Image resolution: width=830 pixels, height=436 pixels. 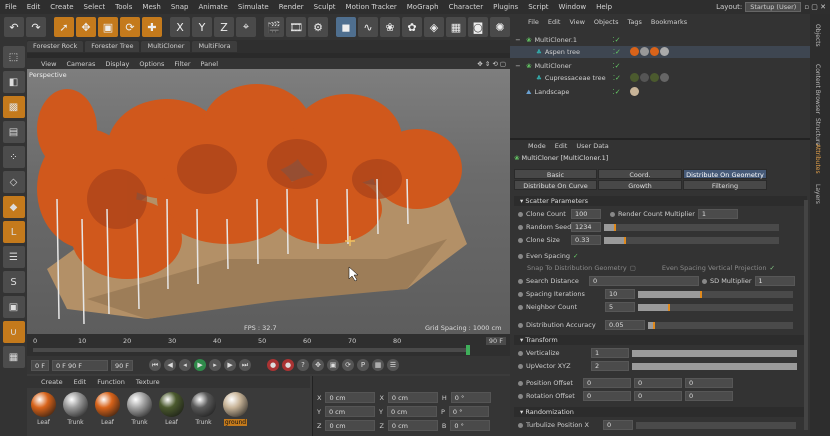 What do you see at coordinates (185, 365) in the screenshot?
I see `prev-frame-icon: ◂` at bounding box center [185, 365].